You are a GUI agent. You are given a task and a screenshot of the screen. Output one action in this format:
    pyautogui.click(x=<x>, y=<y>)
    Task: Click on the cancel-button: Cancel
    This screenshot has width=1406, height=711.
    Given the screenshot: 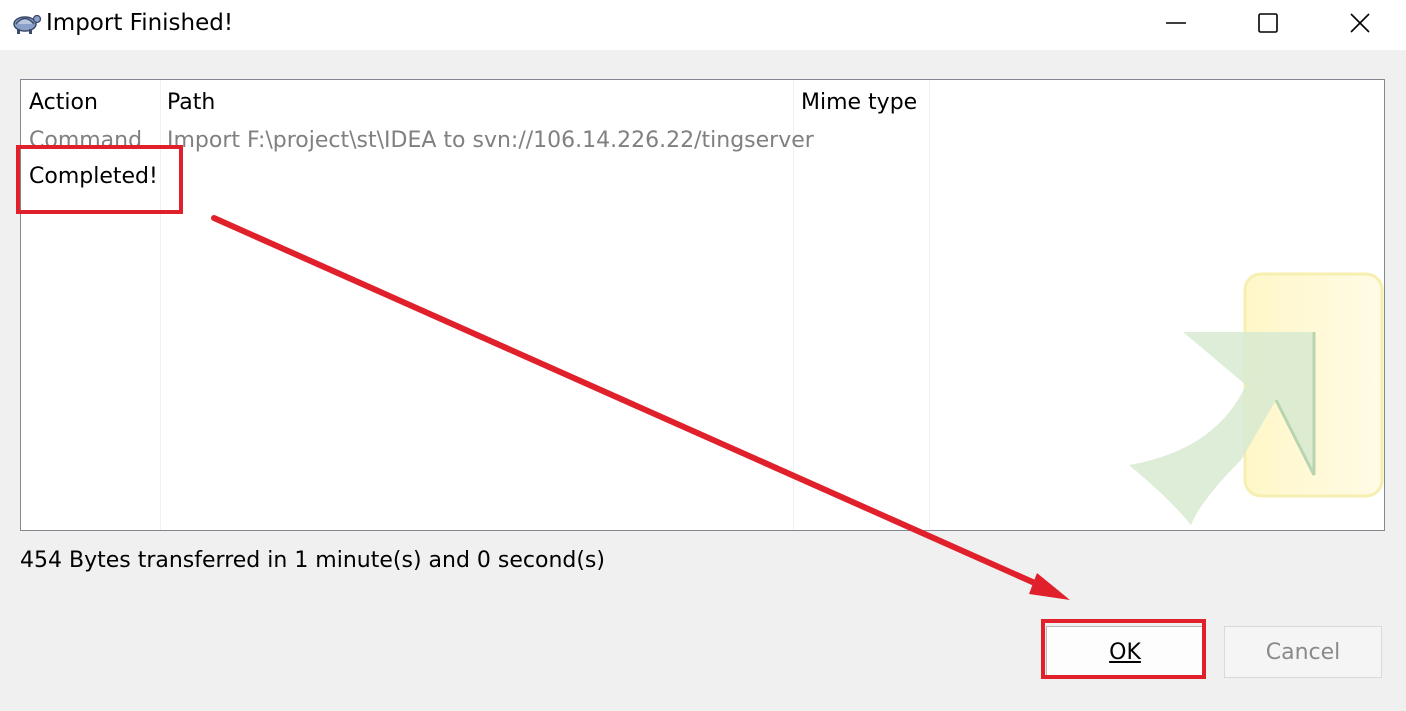 What is the action you would take?
    pyautogui.click(x=1303, y=652)
    